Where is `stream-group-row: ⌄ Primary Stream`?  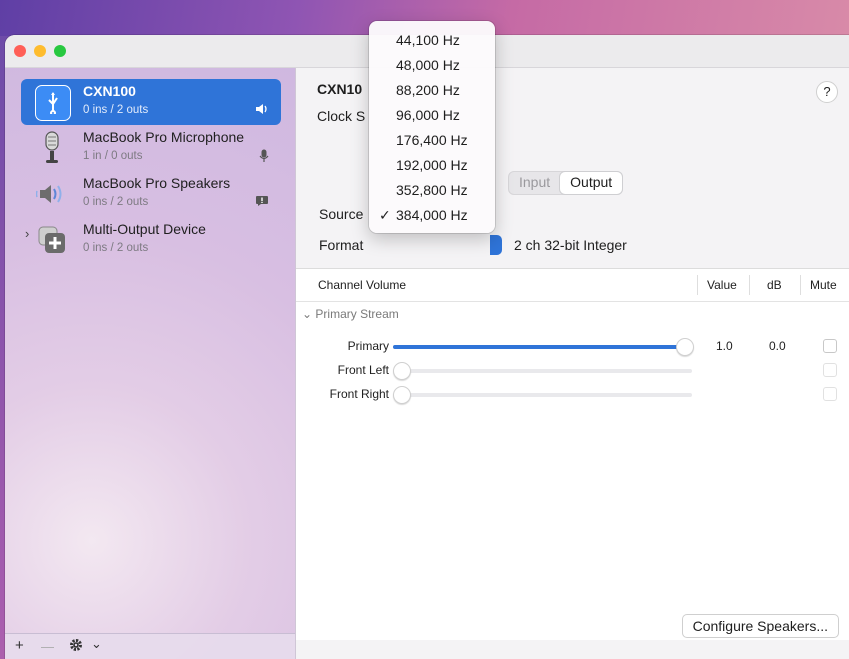 stream-group-row: ⌄ Primary Stream is located at coordinates (350, 314).